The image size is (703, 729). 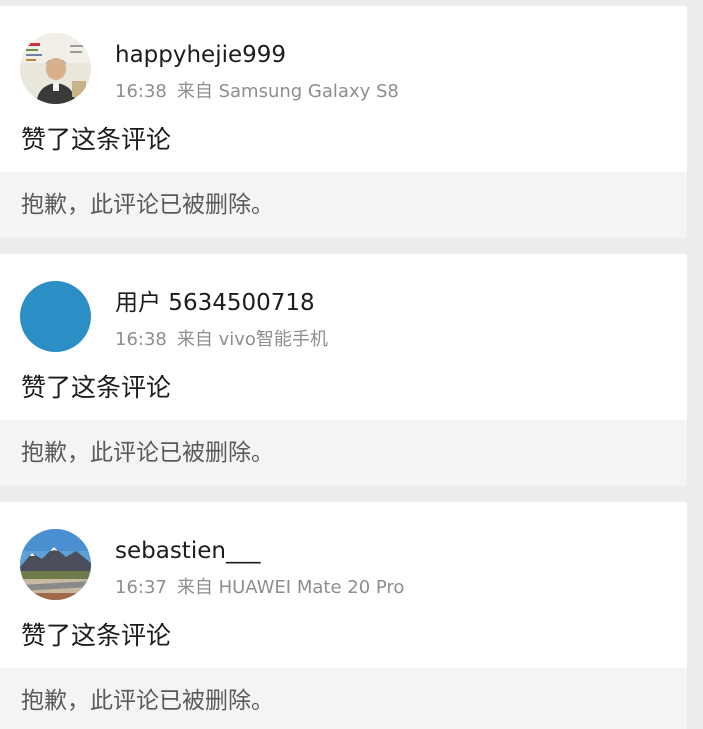 What do you see at coordinates (215, 303) in the screenshot?
I see `username: 用户 5634500718` at bounding box center [215, 303].